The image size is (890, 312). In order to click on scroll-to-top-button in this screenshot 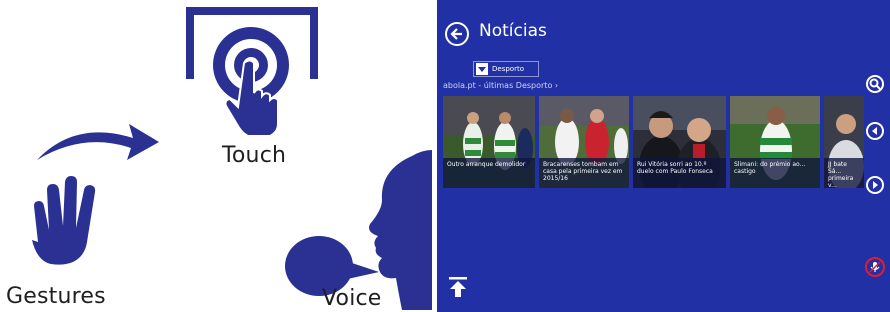, I will do `click(458, 287)`.